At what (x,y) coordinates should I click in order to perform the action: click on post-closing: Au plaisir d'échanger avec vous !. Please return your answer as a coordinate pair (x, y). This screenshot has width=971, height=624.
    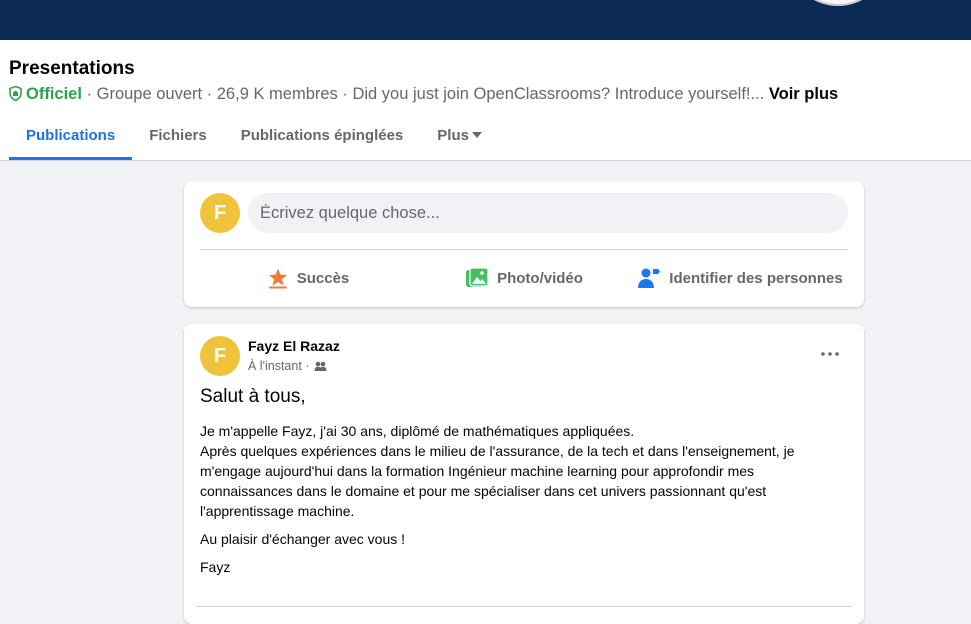
    Looking at the image, I should click on (303, 539).